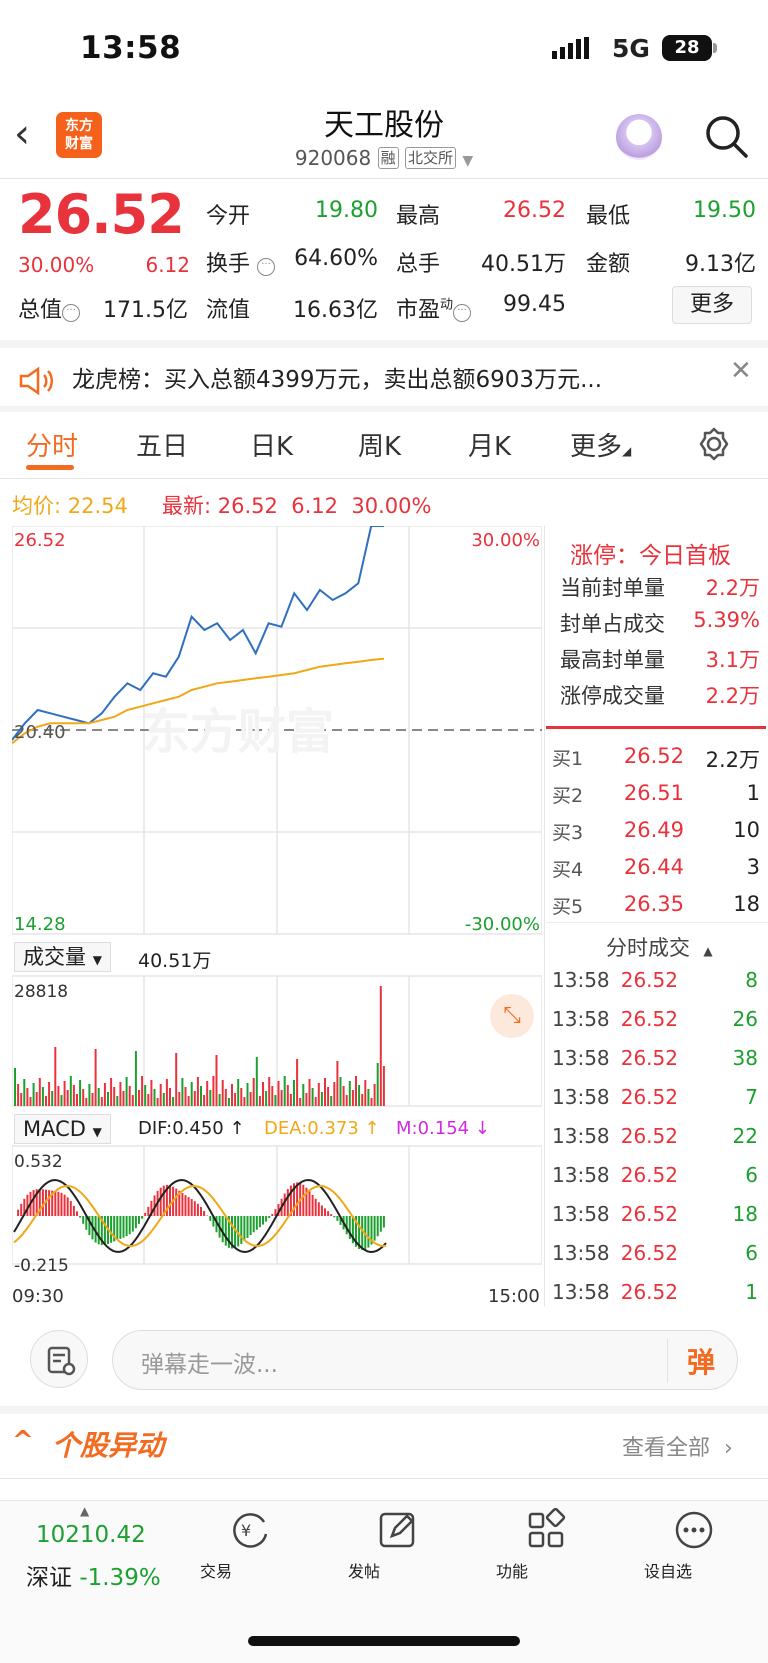 This screenshot has width=768, height=1663. Describe the element at coordinates (653, 867) in the screenshot. I see `bid-price: 26.44` at that location.